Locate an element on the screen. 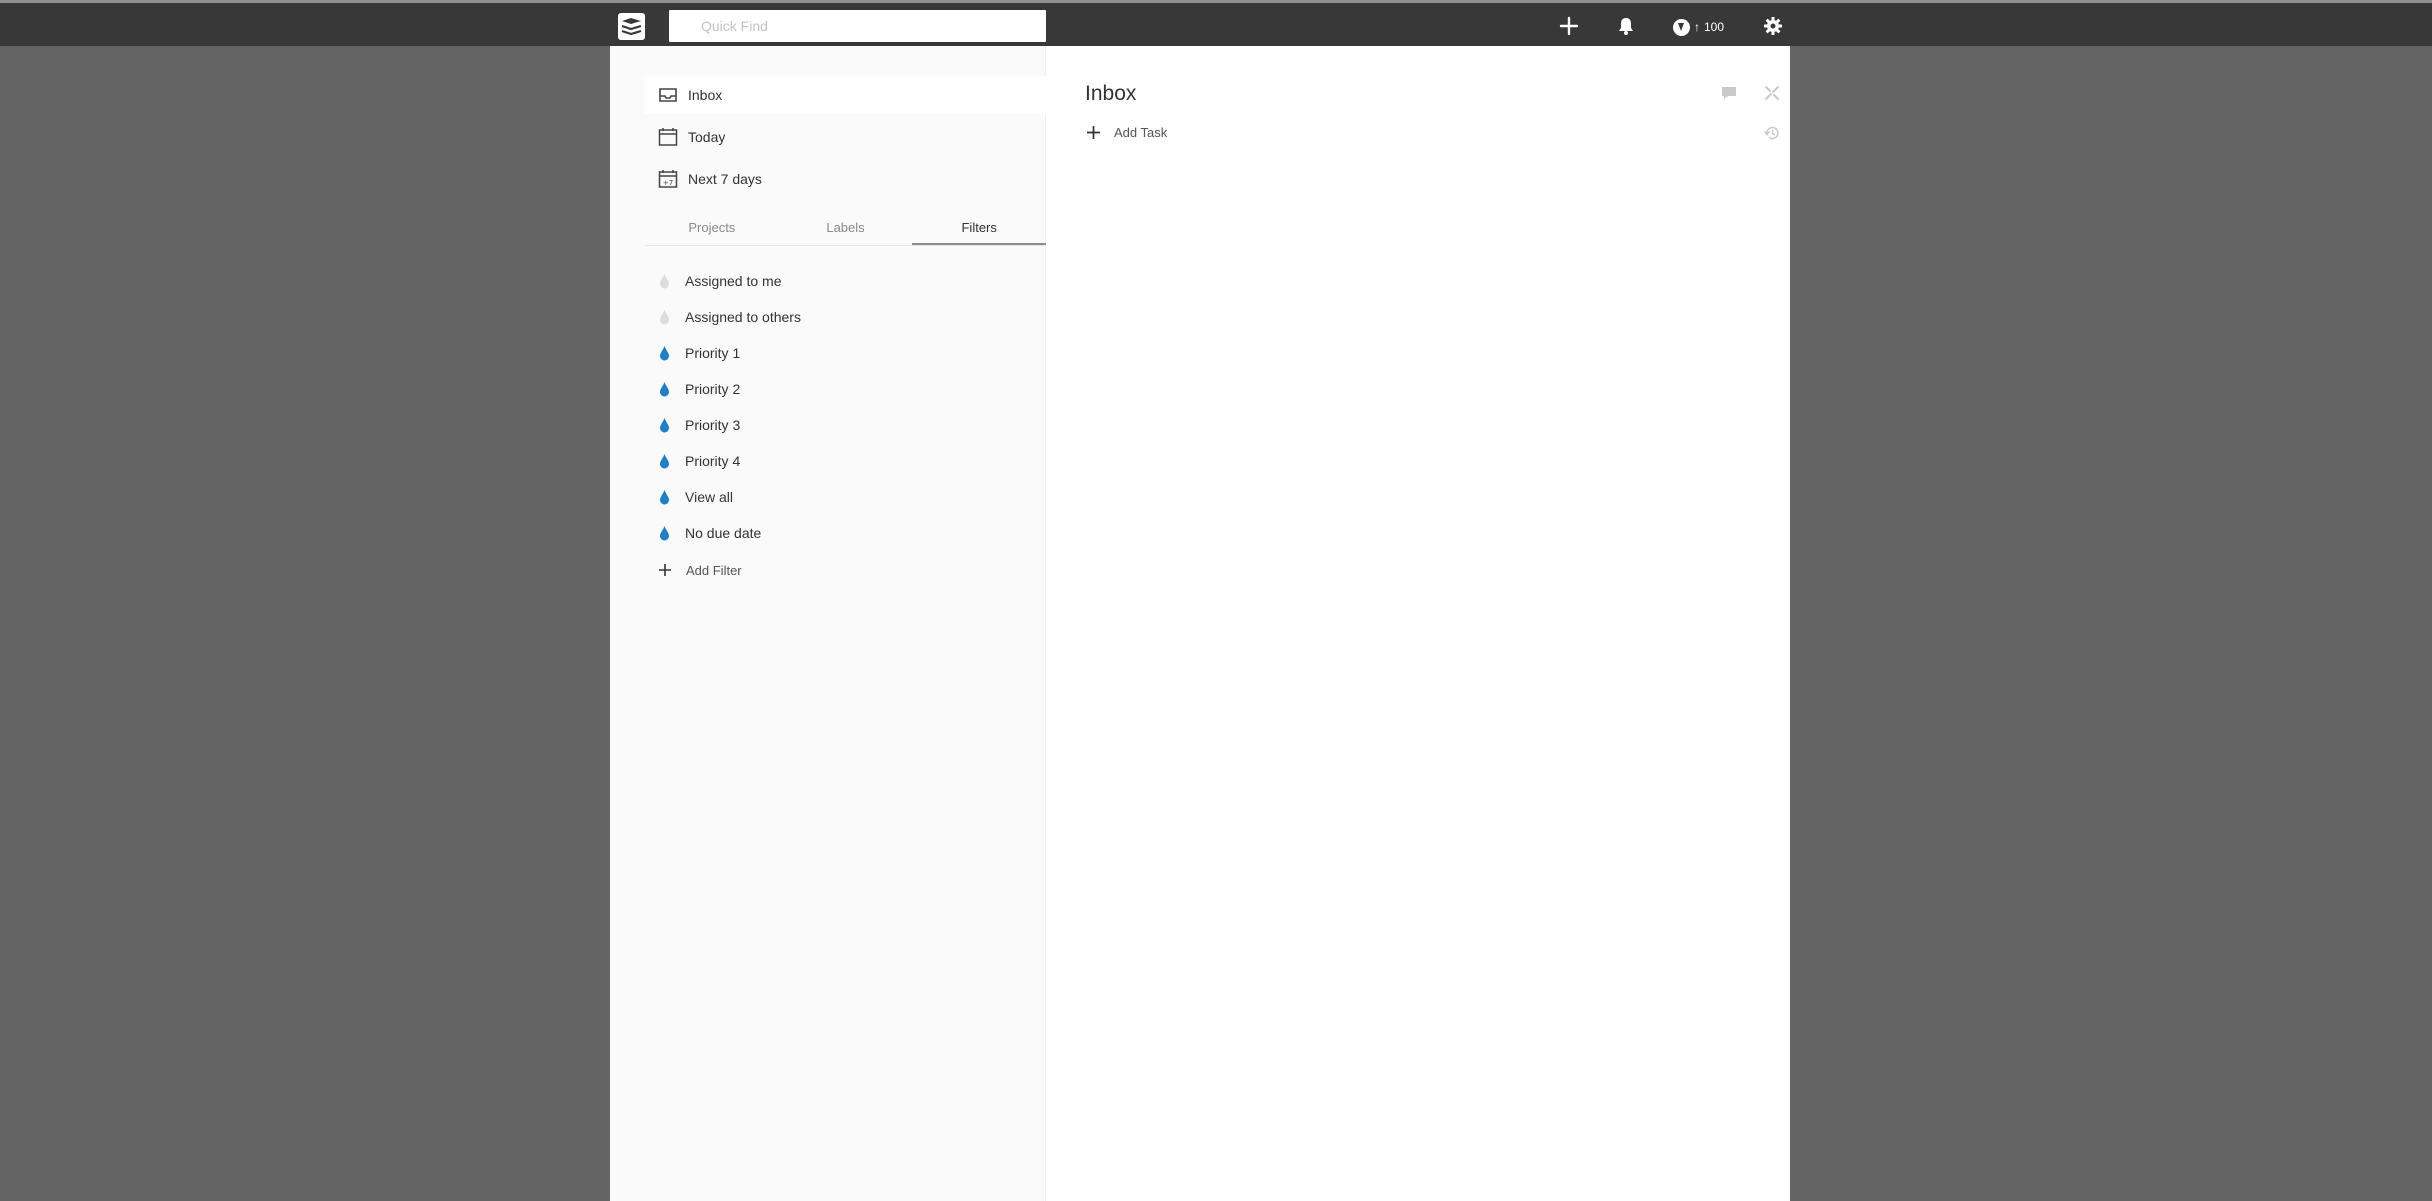  calendar-plus7-icon: +7 is located at coordinates (668, 179).